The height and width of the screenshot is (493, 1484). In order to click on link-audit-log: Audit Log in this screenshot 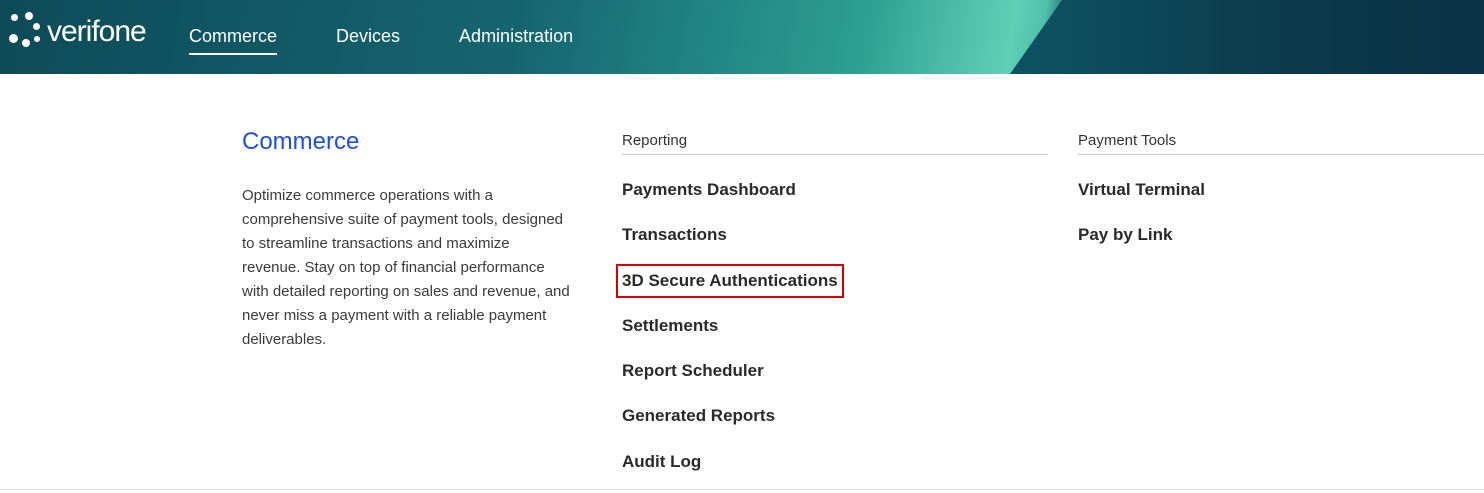, I will do `click(835, 472)`.